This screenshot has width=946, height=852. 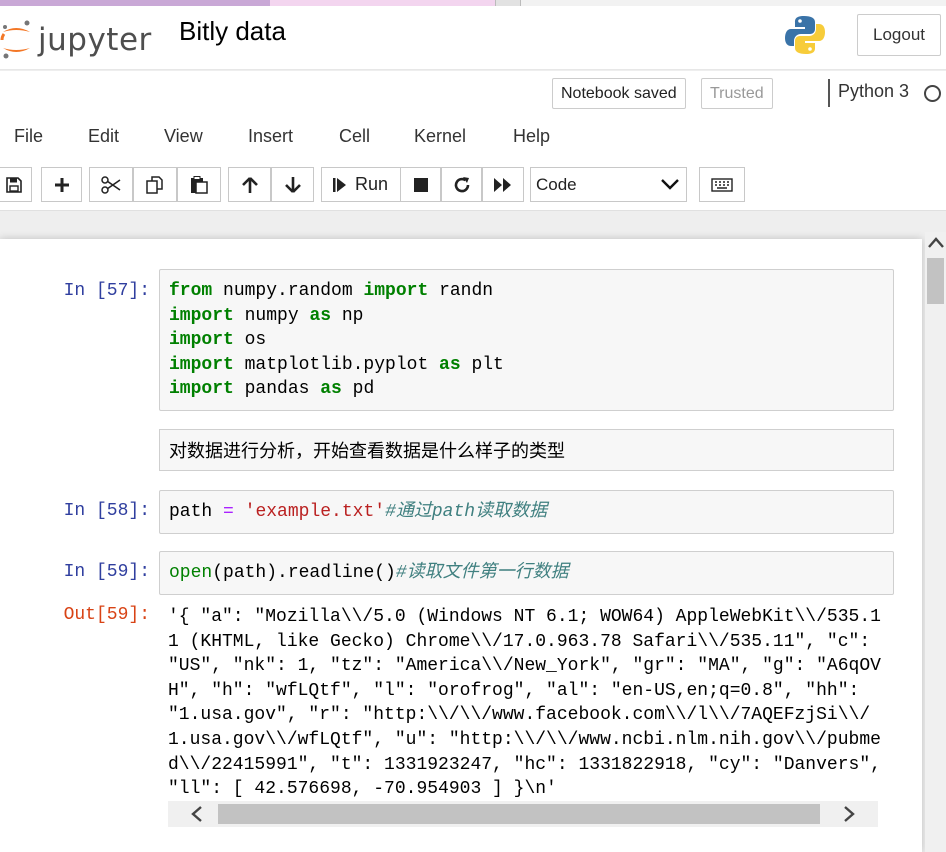 I want to click on menu-insert: Insert, so click(x=270, y=136).